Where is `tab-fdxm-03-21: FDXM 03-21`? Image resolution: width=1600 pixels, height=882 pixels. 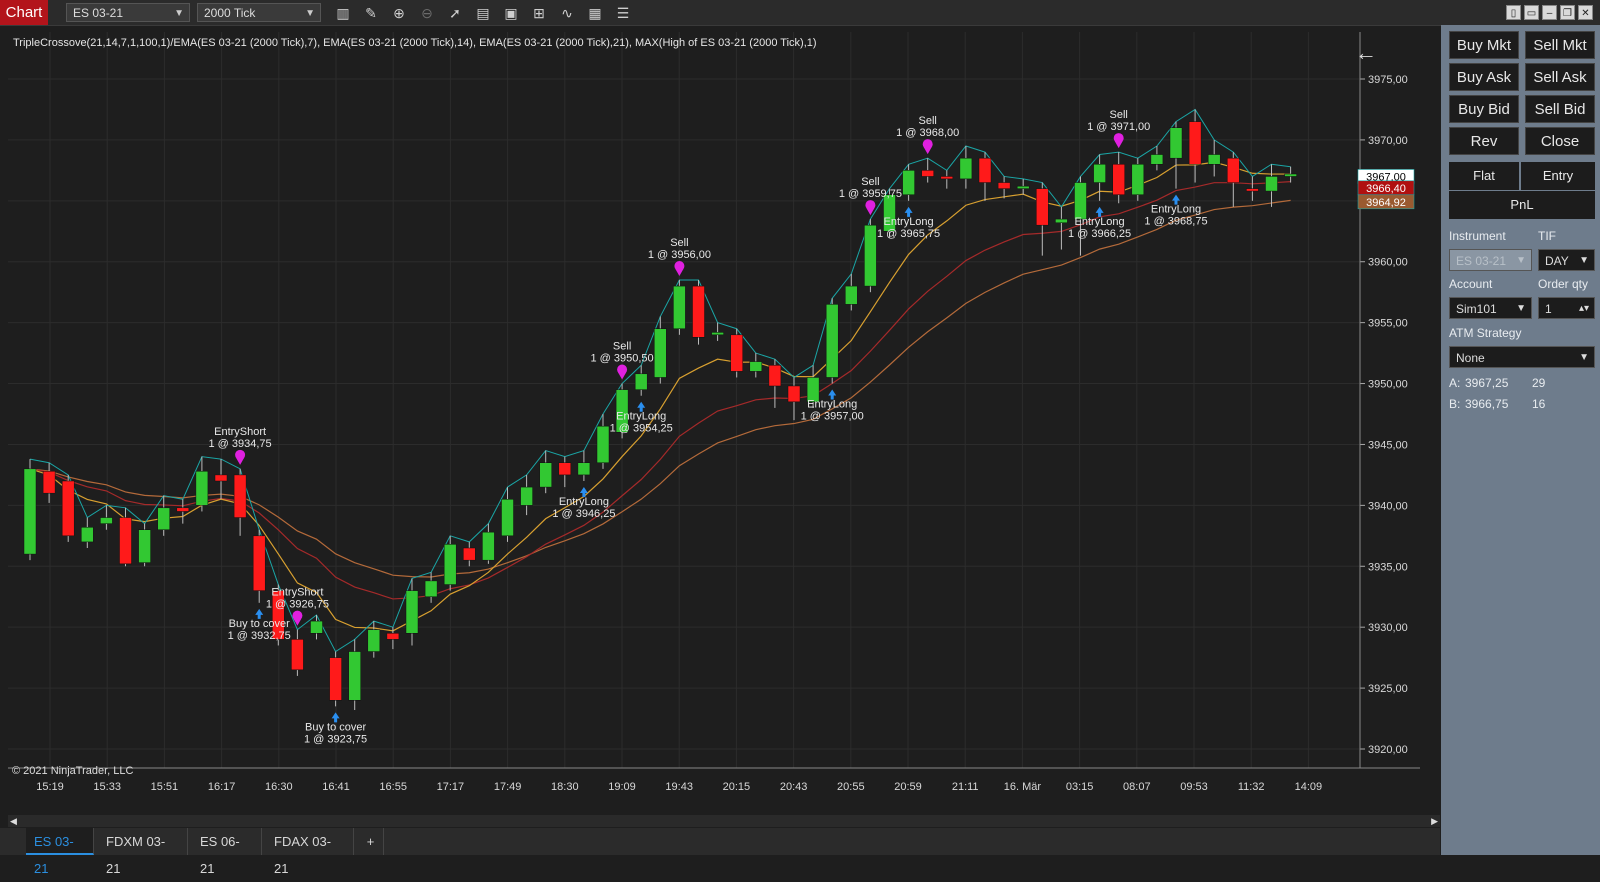 tab-fdxm-03-21: FDXM 03-21 is located at coordinates (143, 852).